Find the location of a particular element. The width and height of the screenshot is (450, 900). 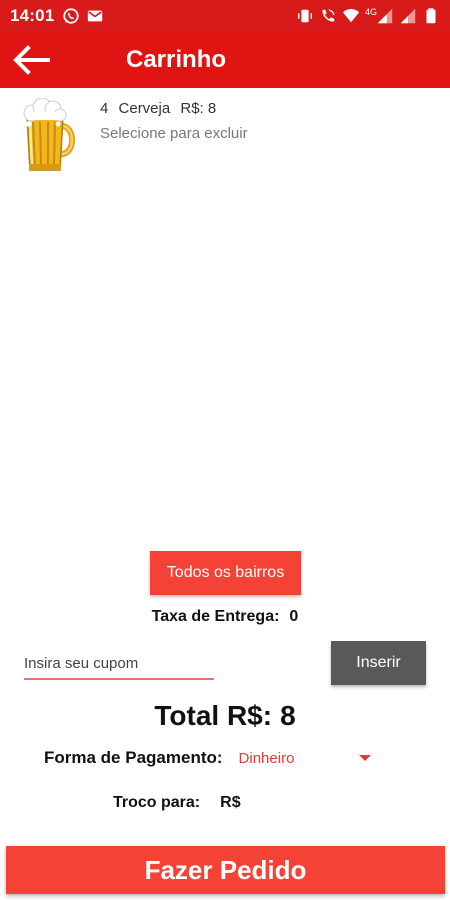

cart-item-hint: Selecione para excluir is located at coordinates (174, 133).